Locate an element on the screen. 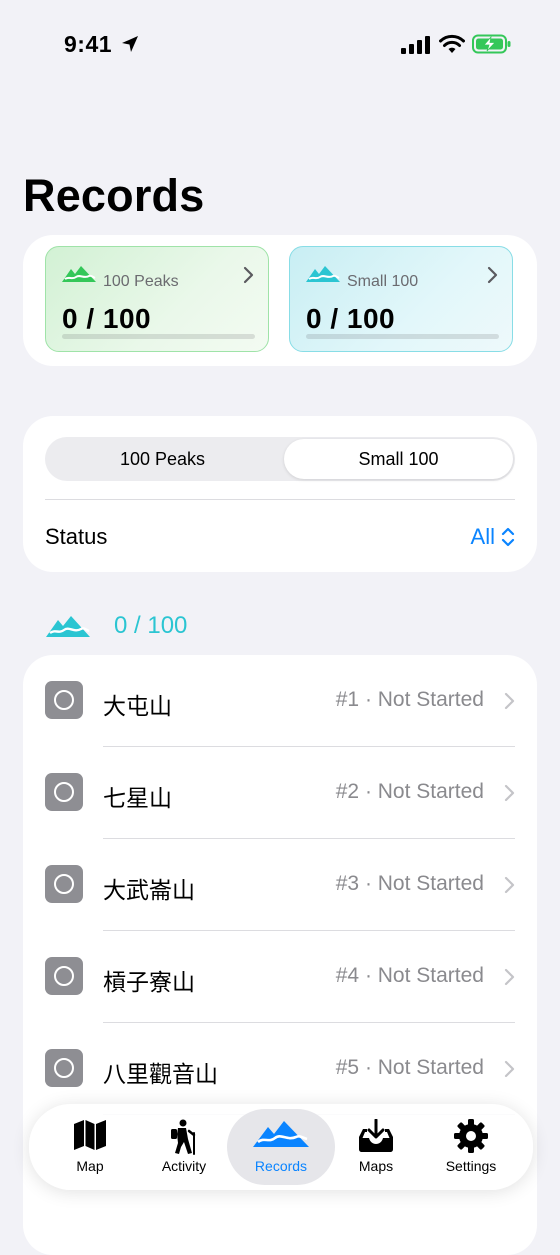 This screenshot has width=560, height=1255. tab-records: Records is located at coordinates (281, 1147).